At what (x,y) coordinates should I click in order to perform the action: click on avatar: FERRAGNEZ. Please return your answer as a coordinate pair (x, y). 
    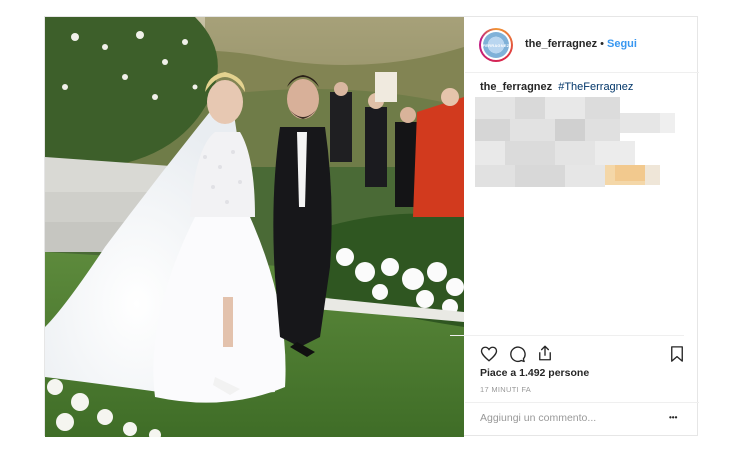
    Looking at the image, I should click on (496, 45).